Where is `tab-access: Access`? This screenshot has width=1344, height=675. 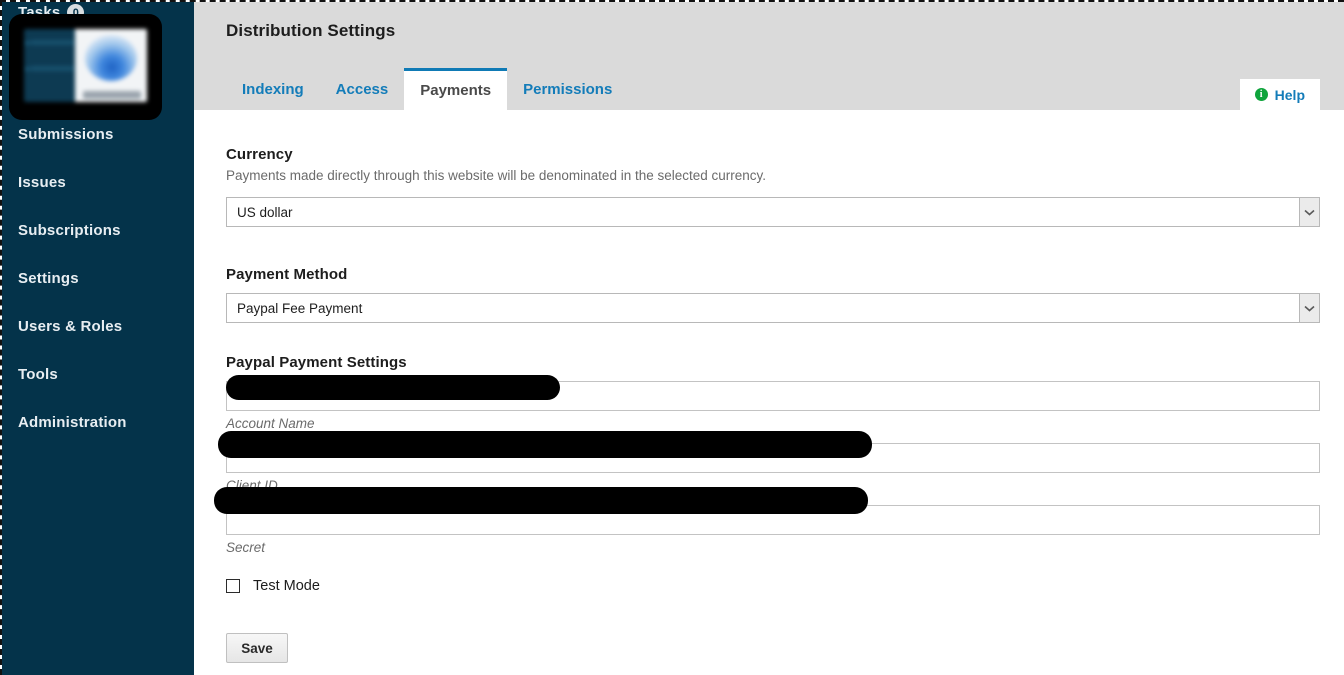 tab-access: Access is located at coordinates (362, 89).